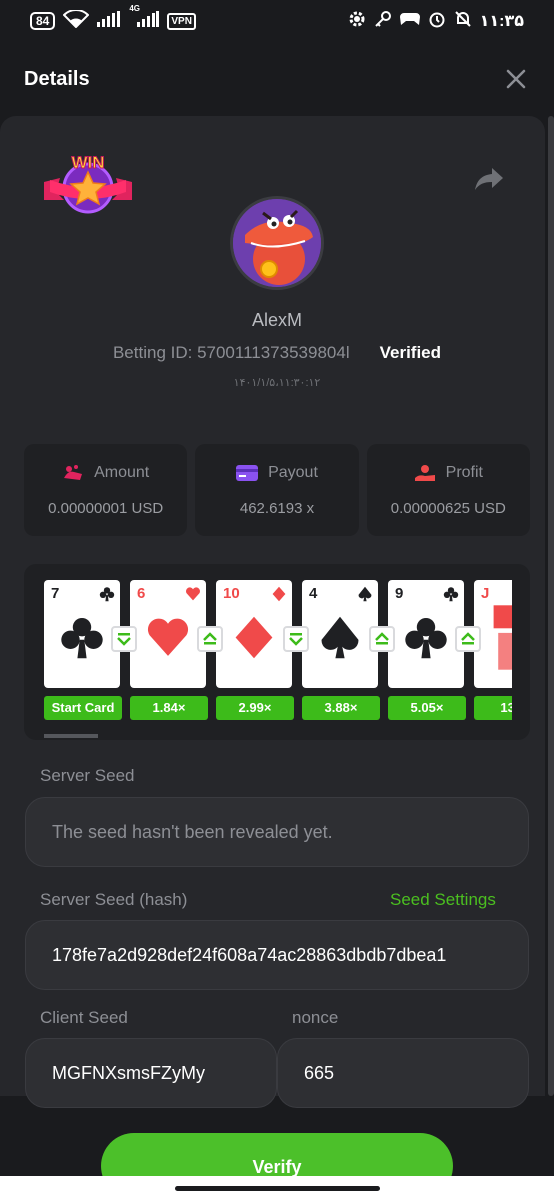  I want to click on alarm-icon, so click(437, 21).